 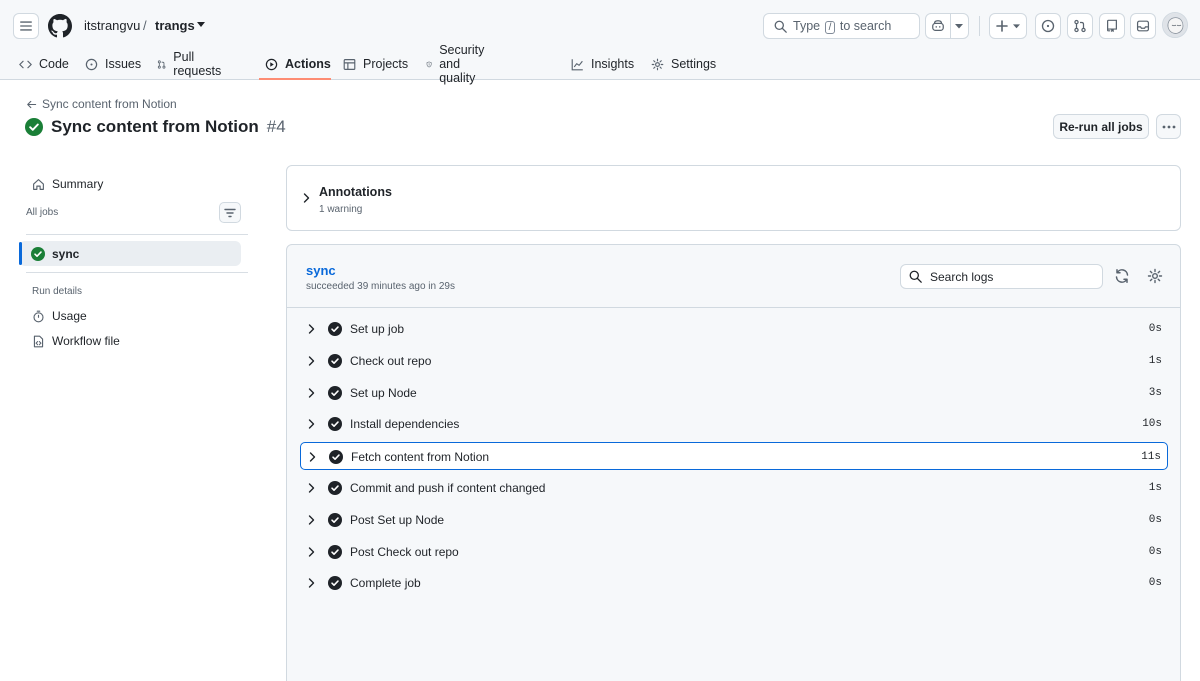 What do you see at coordinates (175, 25) in the screenshot?
I see `breadcrumb-repo: trangs` at bounding box center [175, 25].